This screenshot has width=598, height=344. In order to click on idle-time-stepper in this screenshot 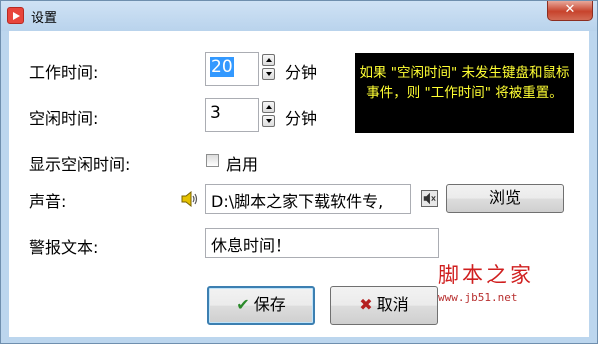, I will do `click(268, 114)`.